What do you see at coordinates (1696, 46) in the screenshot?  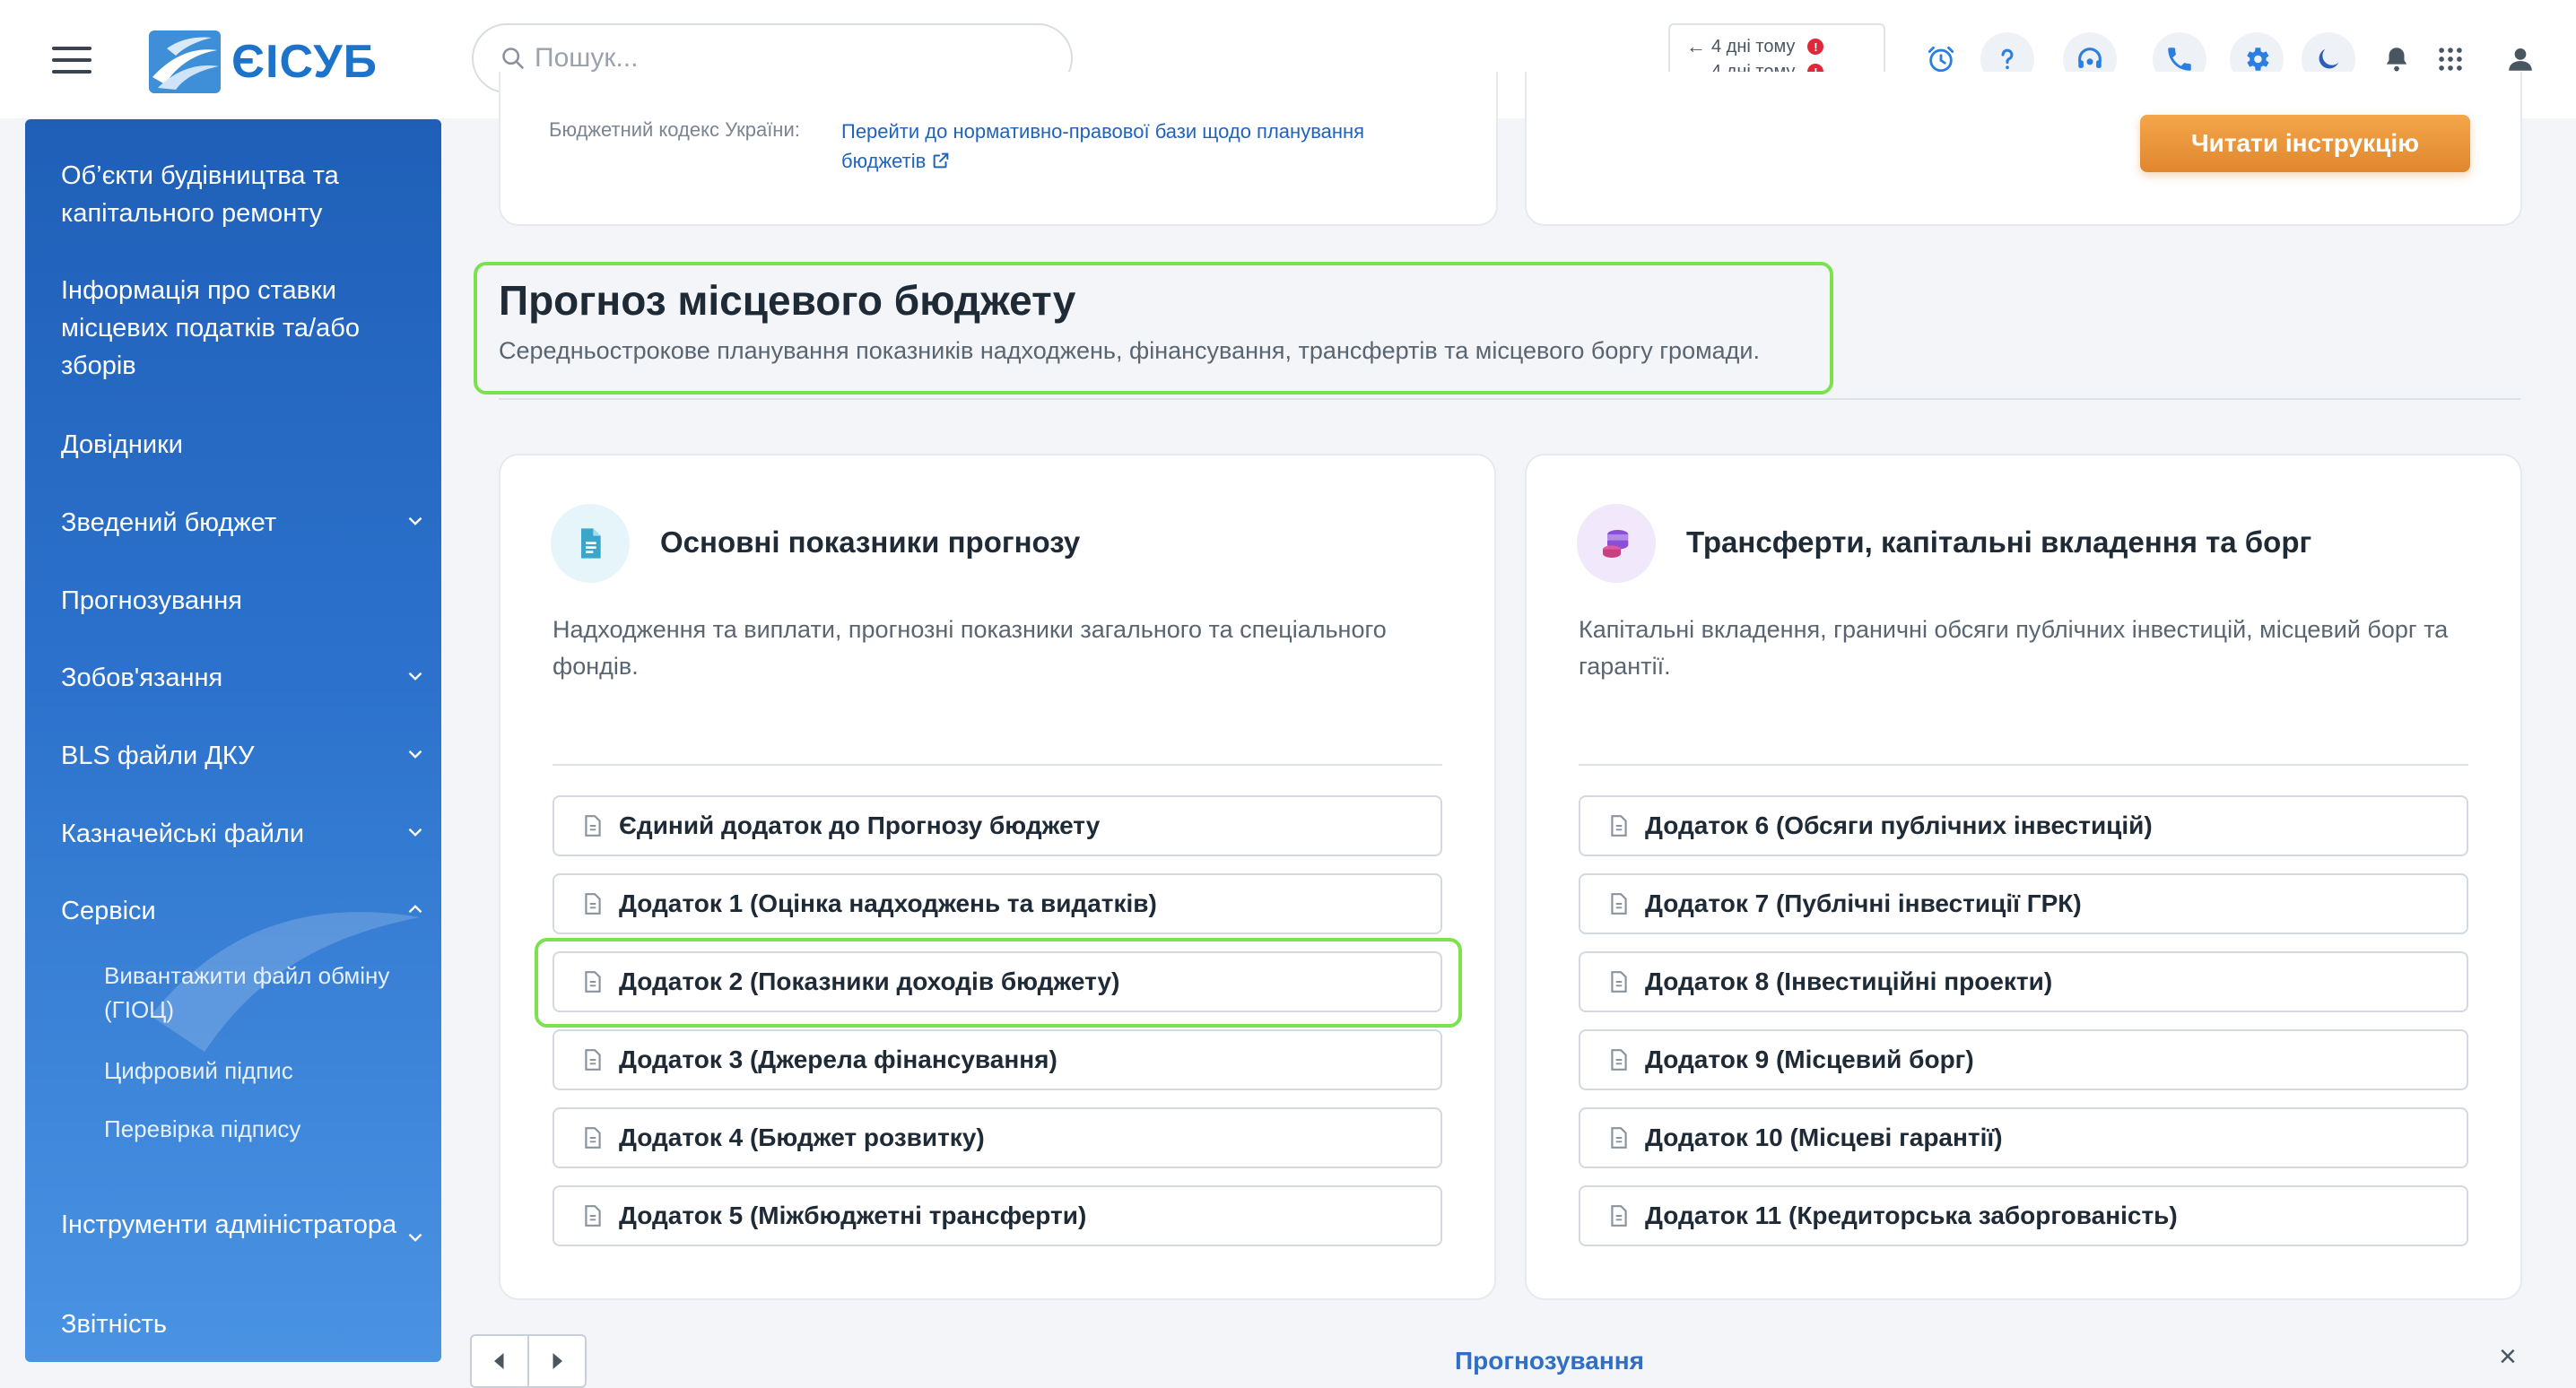 I see `arrow-left-icon: ←` at bounding box center [1696, 46].